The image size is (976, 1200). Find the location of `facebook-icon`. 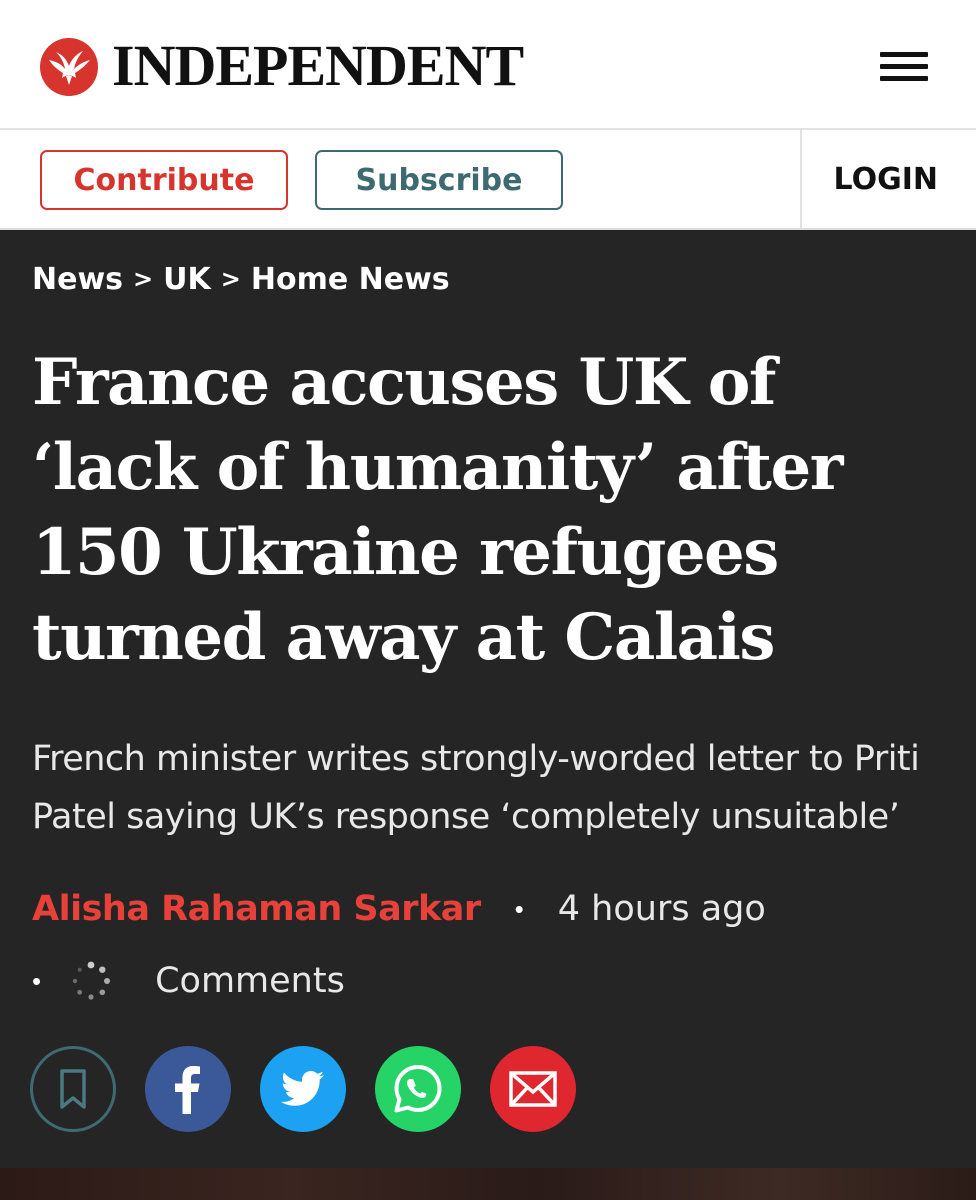

facebook-icon is located at coordinates (187, 1090).